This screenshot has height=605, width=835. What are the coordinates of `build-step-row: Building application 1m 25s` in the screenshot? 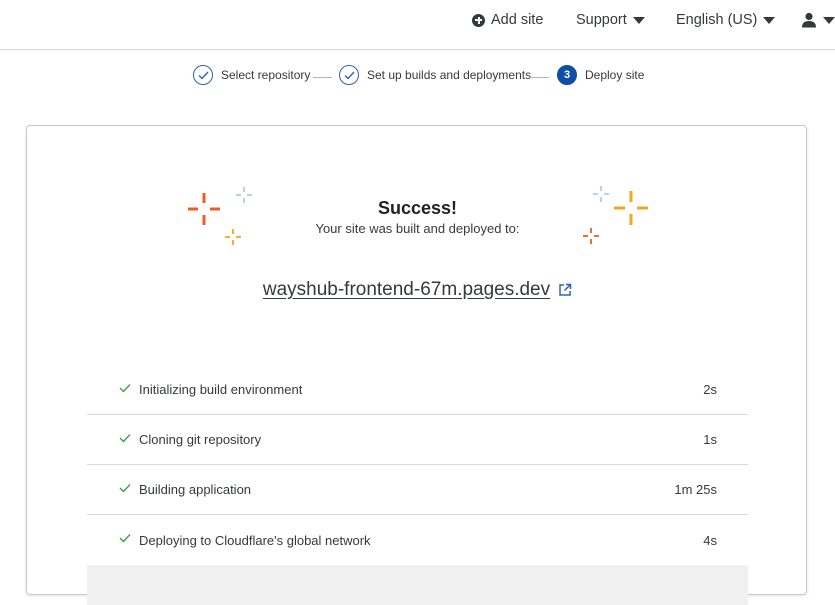 It's located at (417, 490).